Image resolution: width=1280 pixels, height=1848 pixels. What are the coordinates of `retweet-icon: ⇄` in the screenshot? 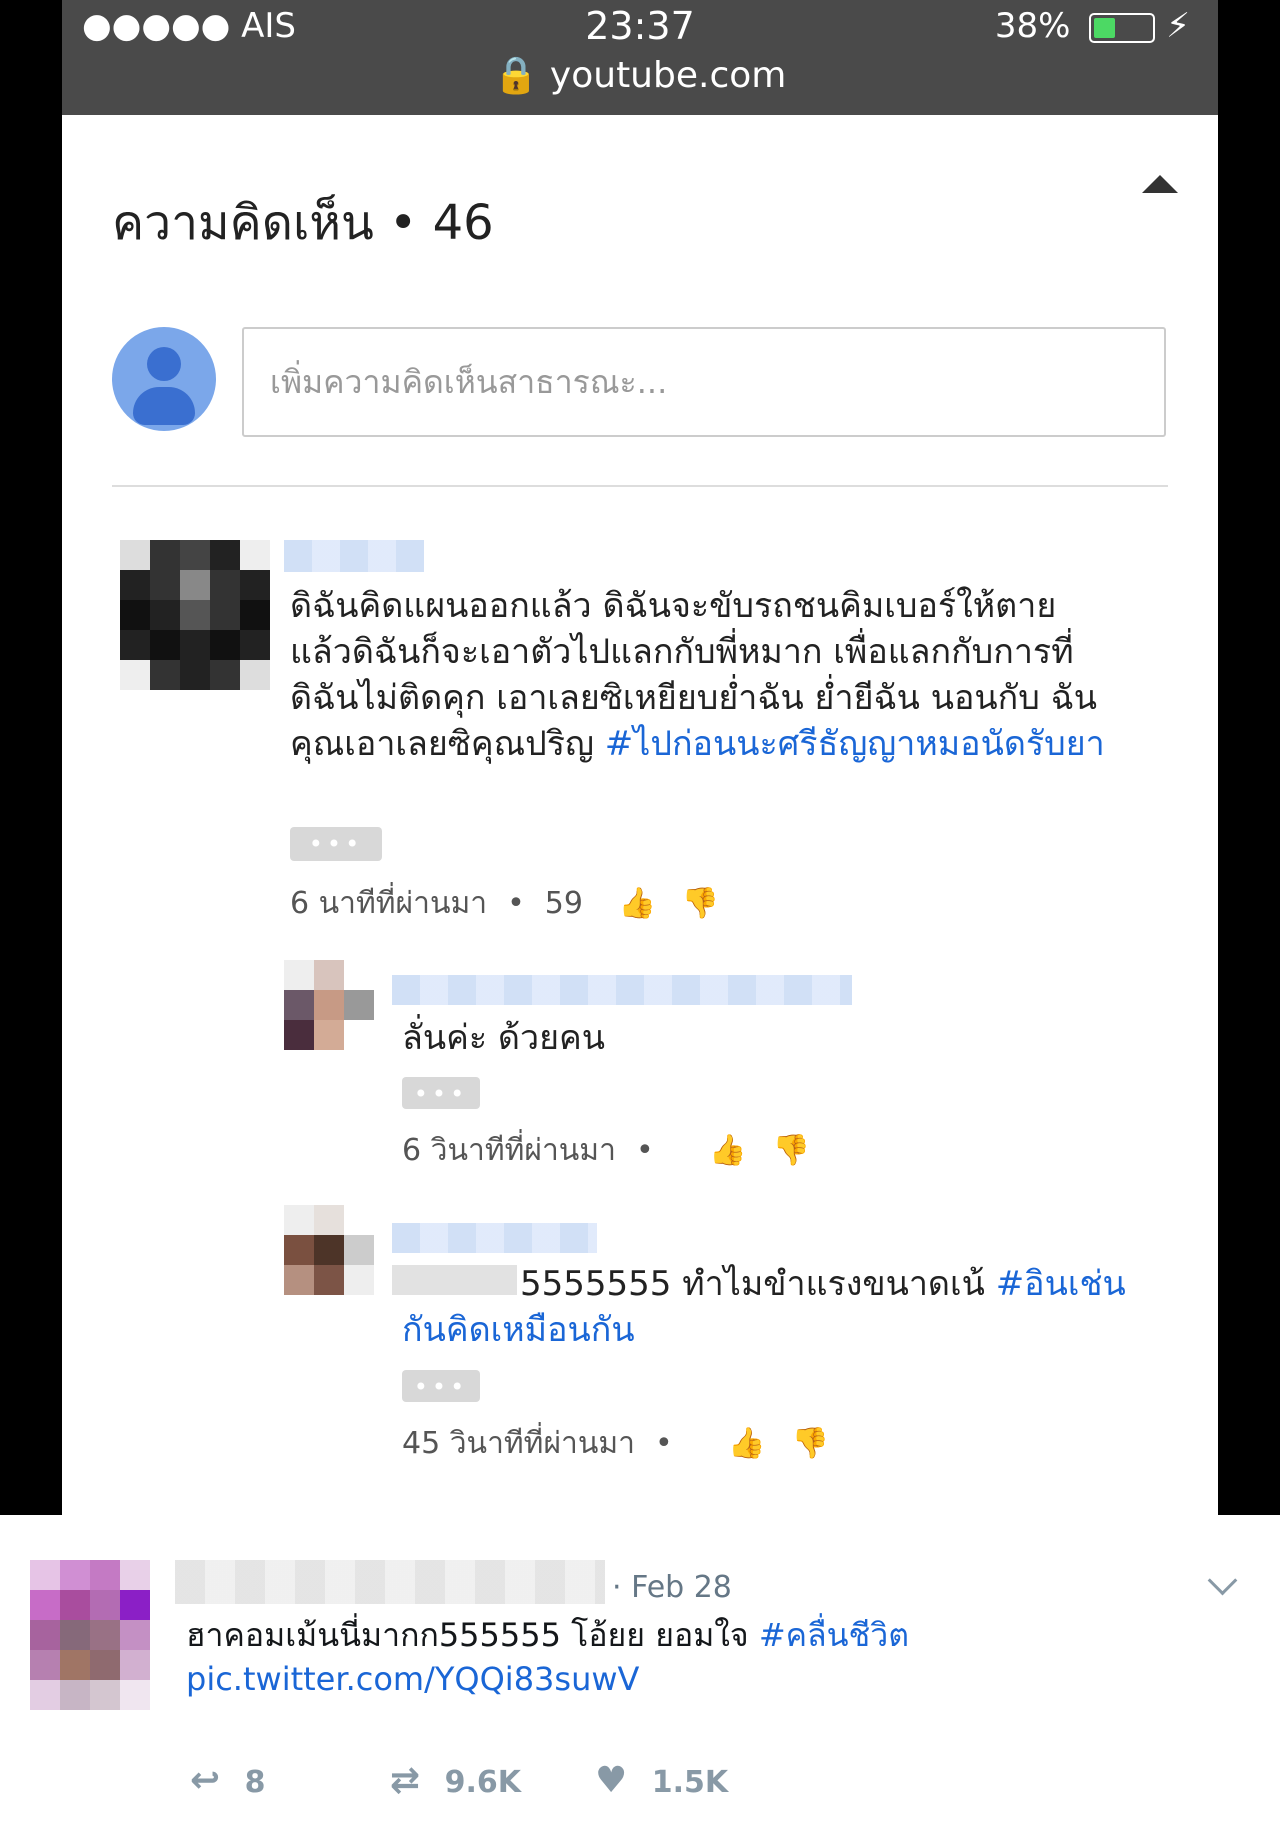 It's located at (405, 1780).